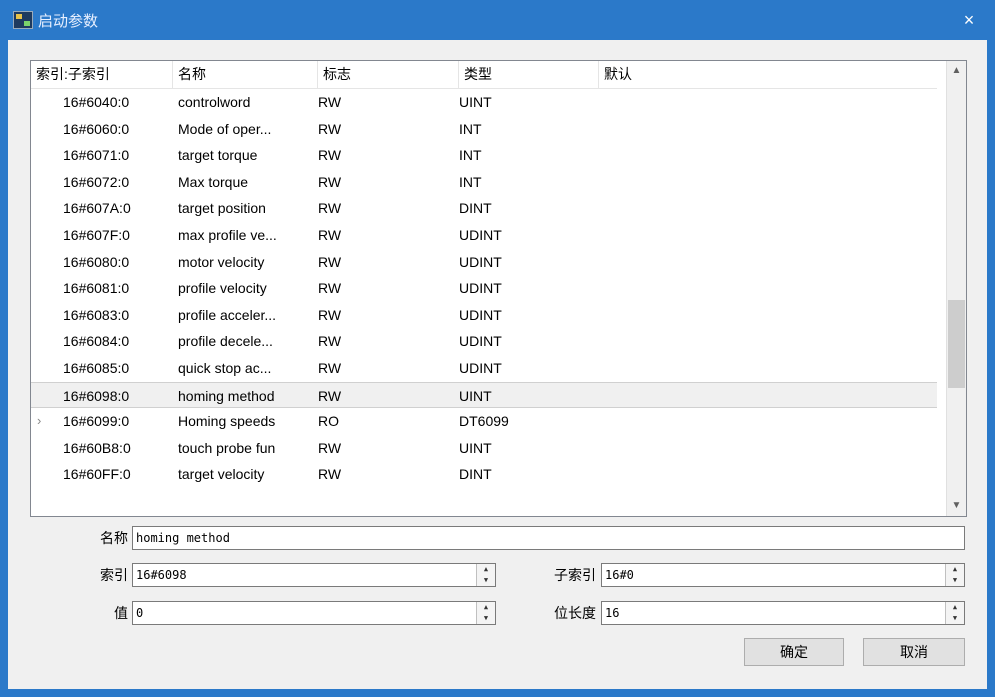 This screenshot has width=995, height=697. I want to click on ok-button: 确定, so click(794, 652).